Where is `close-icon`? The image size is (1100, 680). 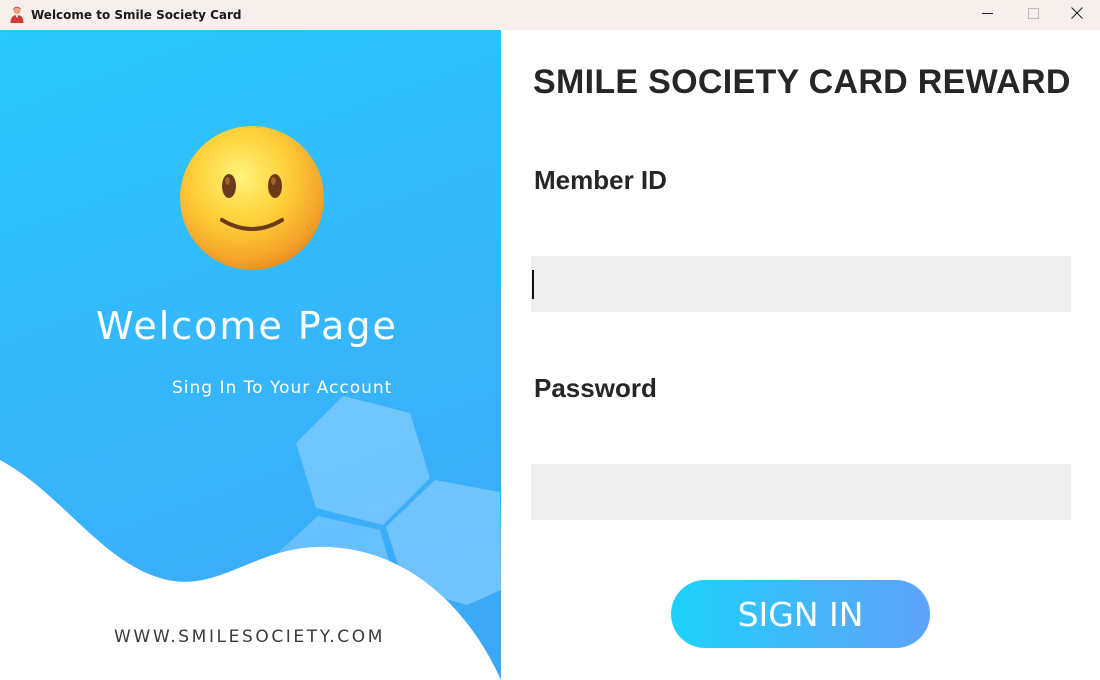
close-icon is located at coordinates (1077, 15).